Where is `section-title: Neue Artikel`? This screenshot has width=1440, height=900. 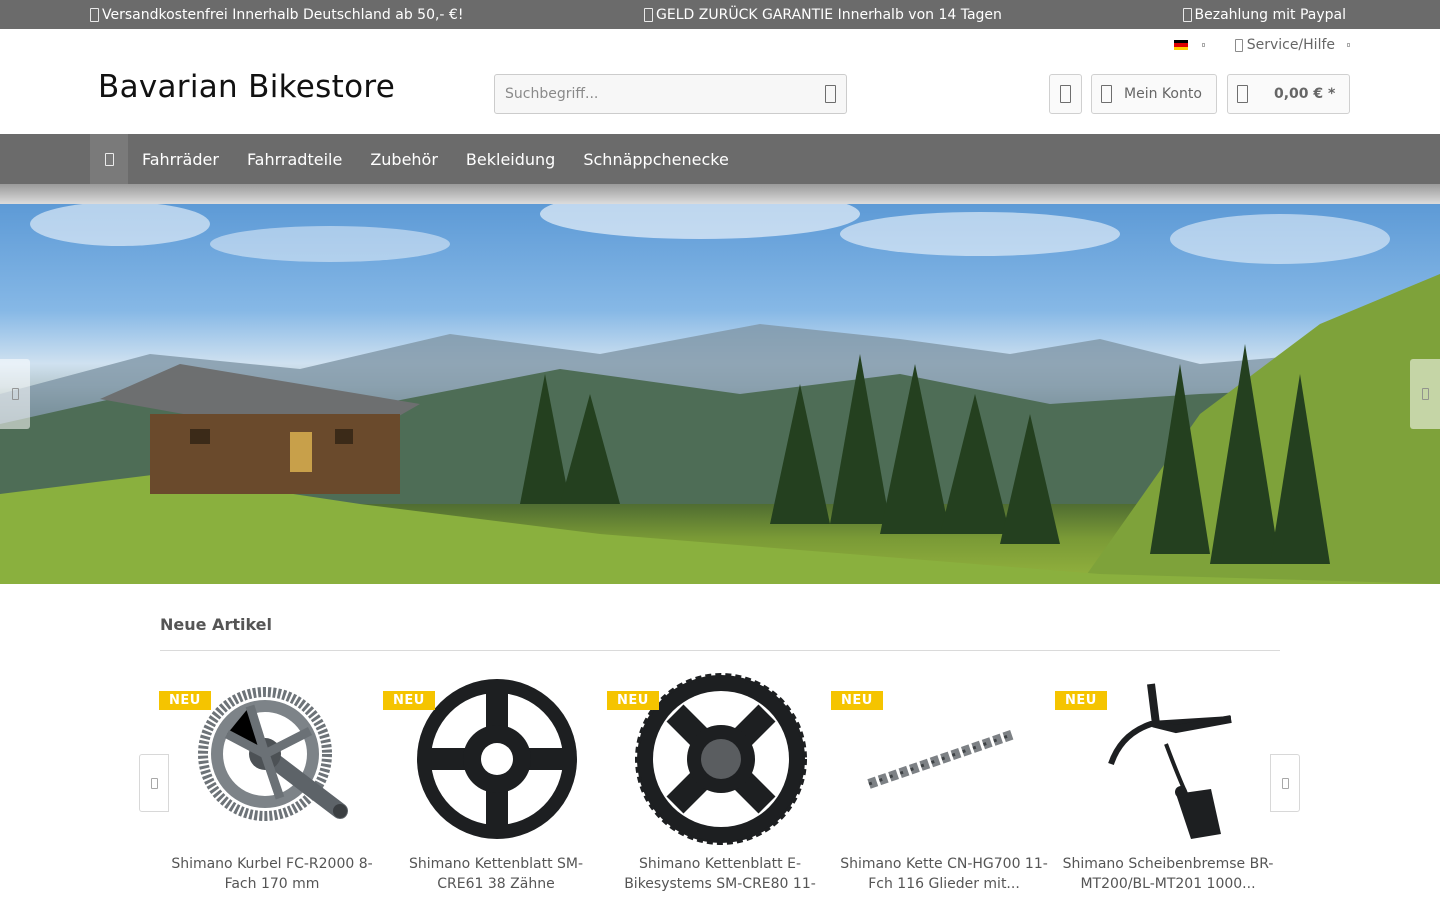
section-title: Neue Artikel is located at coordinates (720, 617).